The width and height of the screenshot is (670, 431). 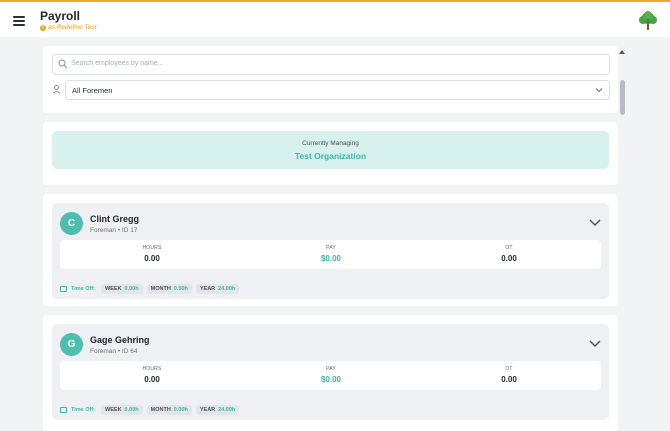 I want to click on impersonation-note: i as Redefine Test, so click(x=68, y=27).